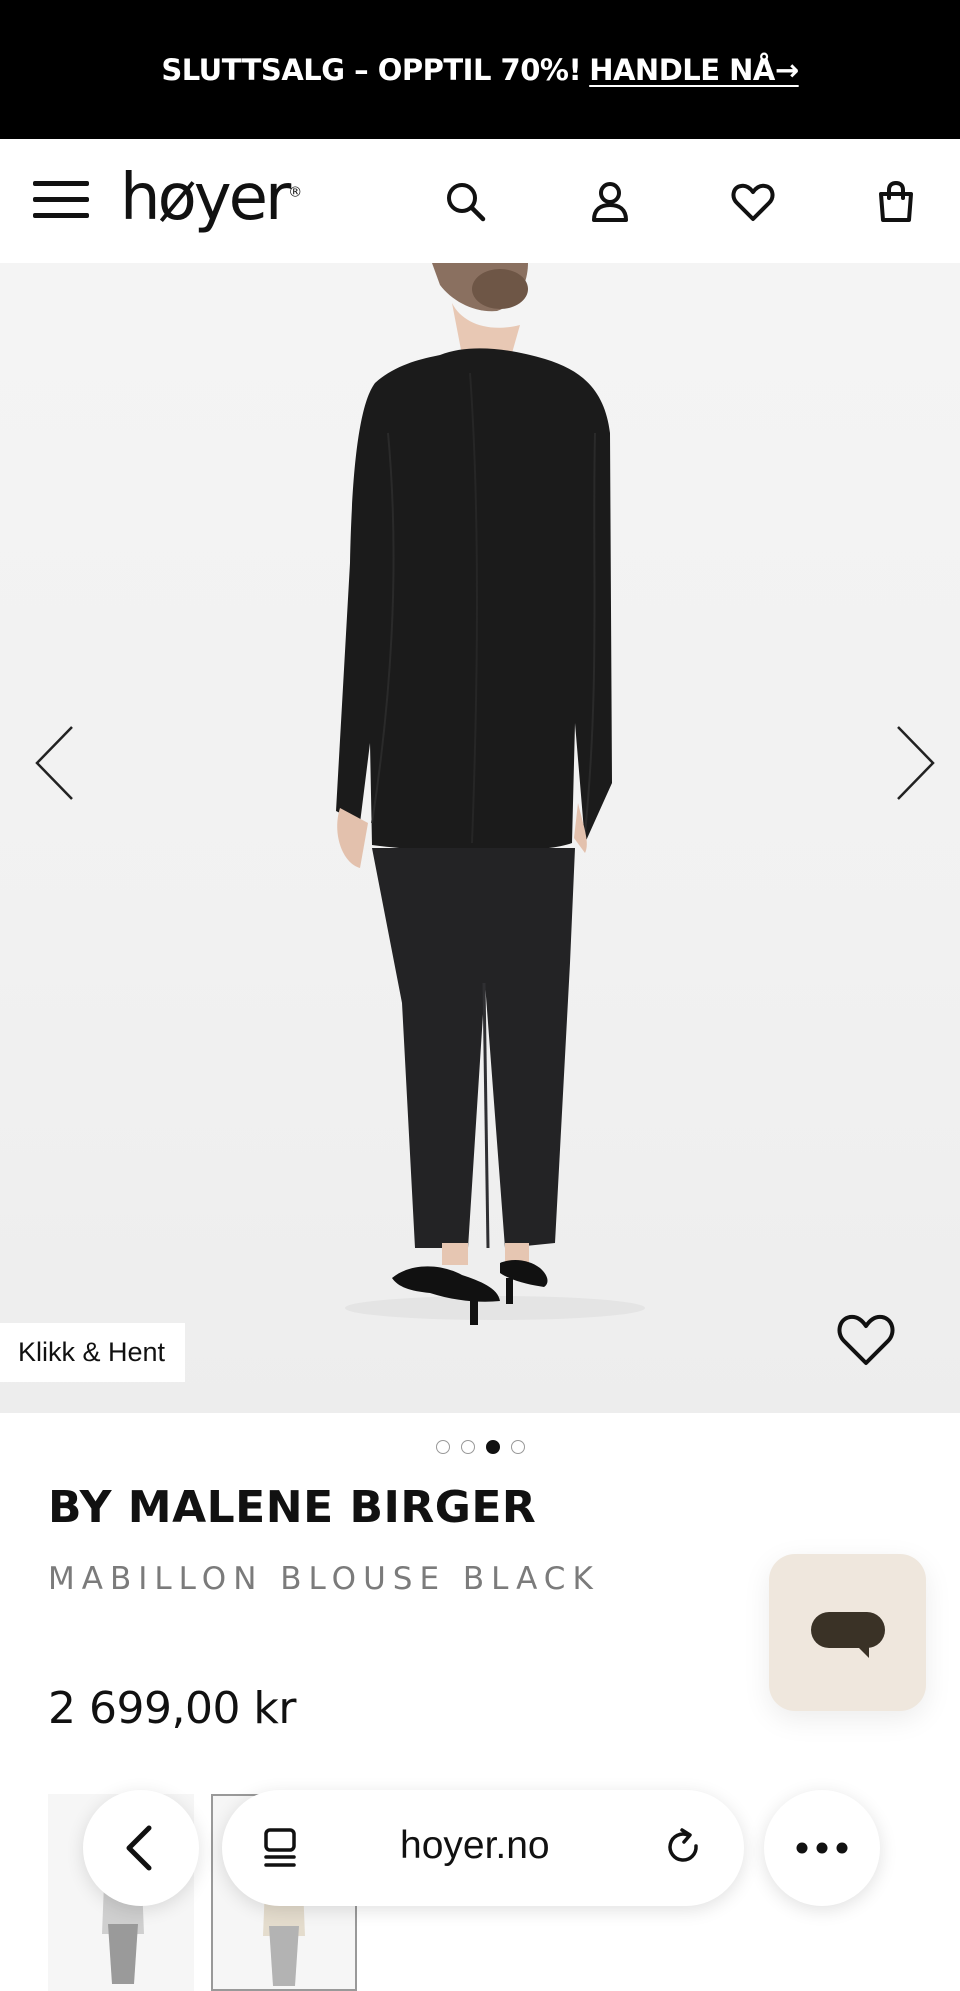 The width and height of the screenshot is (960, 1991). I want to click on promo-text: SLUTTSALG – OPPTIL 70%!, so click(371, 69).